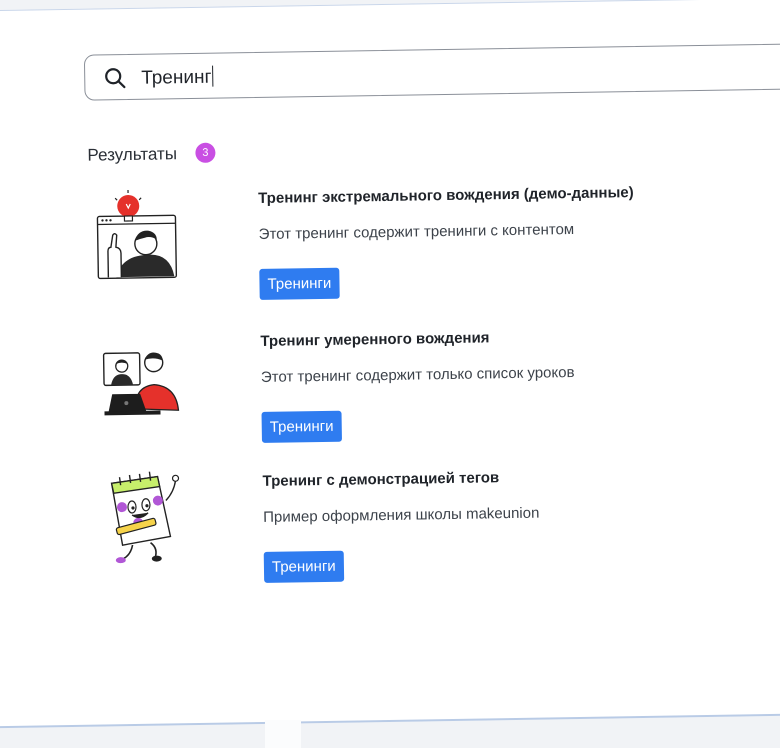  I want to click on search-icon, so click(115, 78).